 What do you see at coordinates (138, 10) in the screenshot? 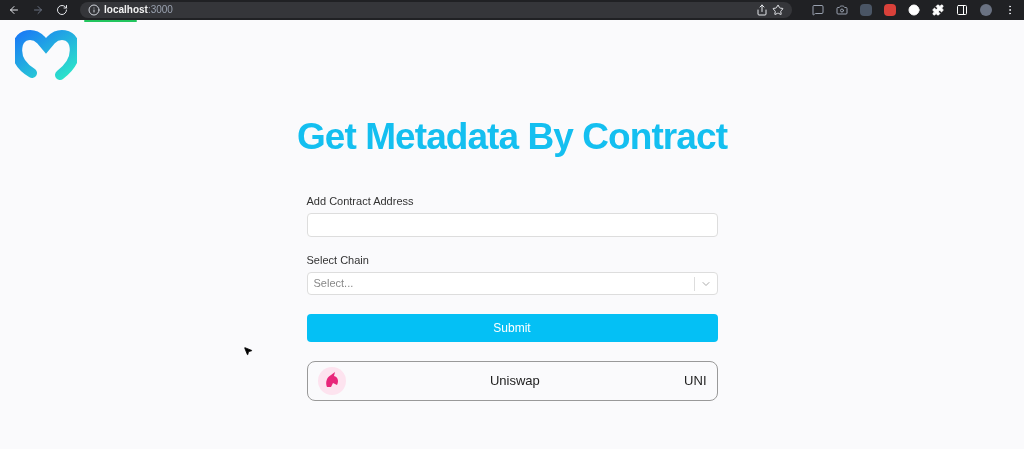
I see `url-text: localhost:3000` at bounding box center [138, 10].